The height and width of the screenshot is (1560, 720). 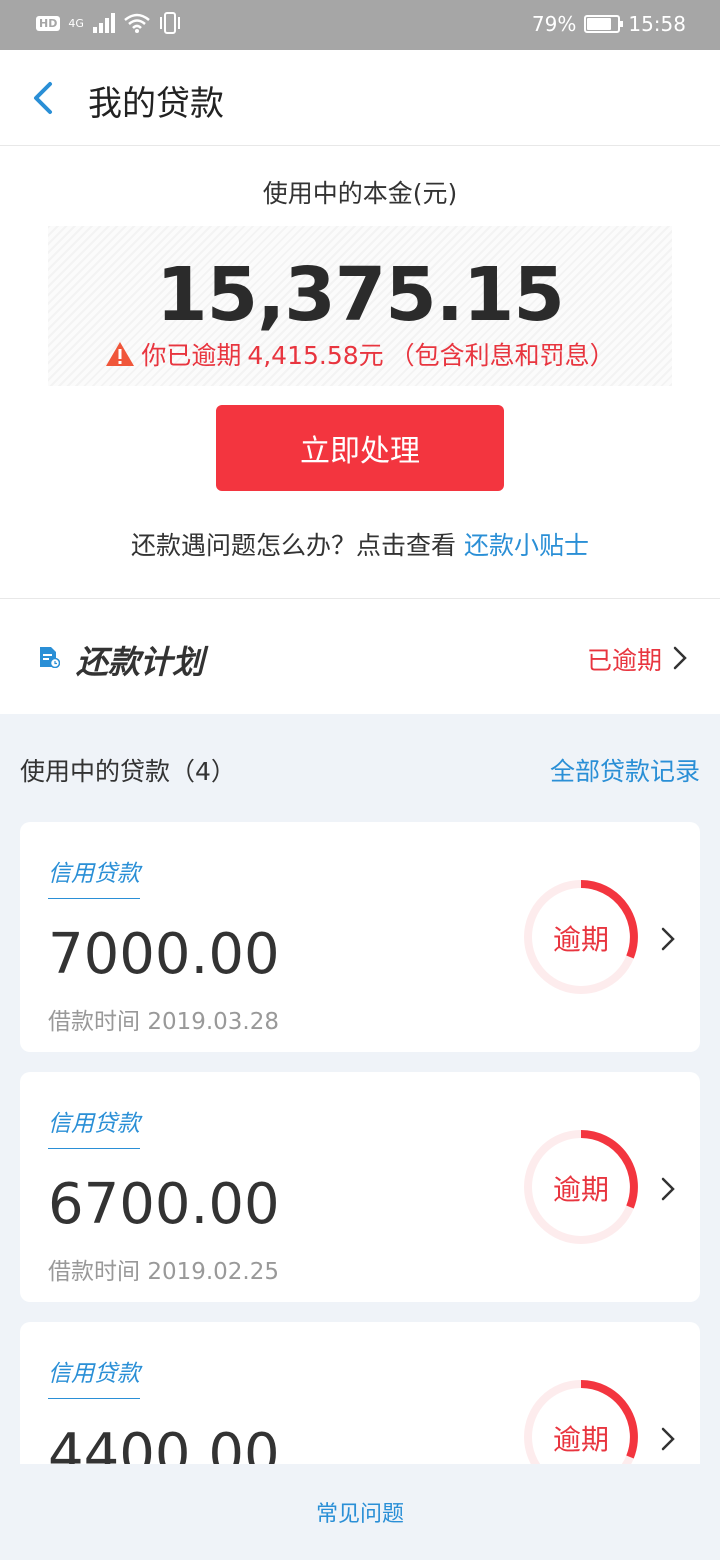 What do you see at coordinates (360, 295) in the screenshot?
I see `principal-amount: 15,375.15` at bounding box center [360, 295].